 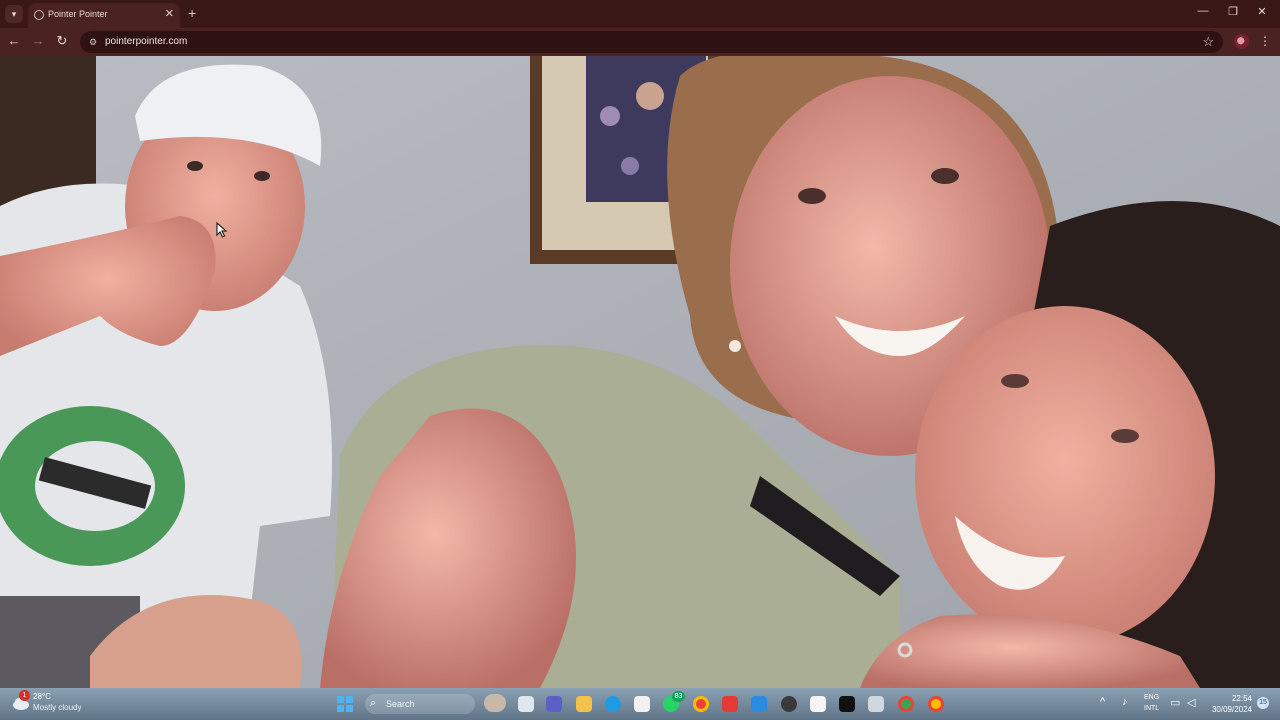 I want to click on chrome-icon, so click(x=701, y=704).